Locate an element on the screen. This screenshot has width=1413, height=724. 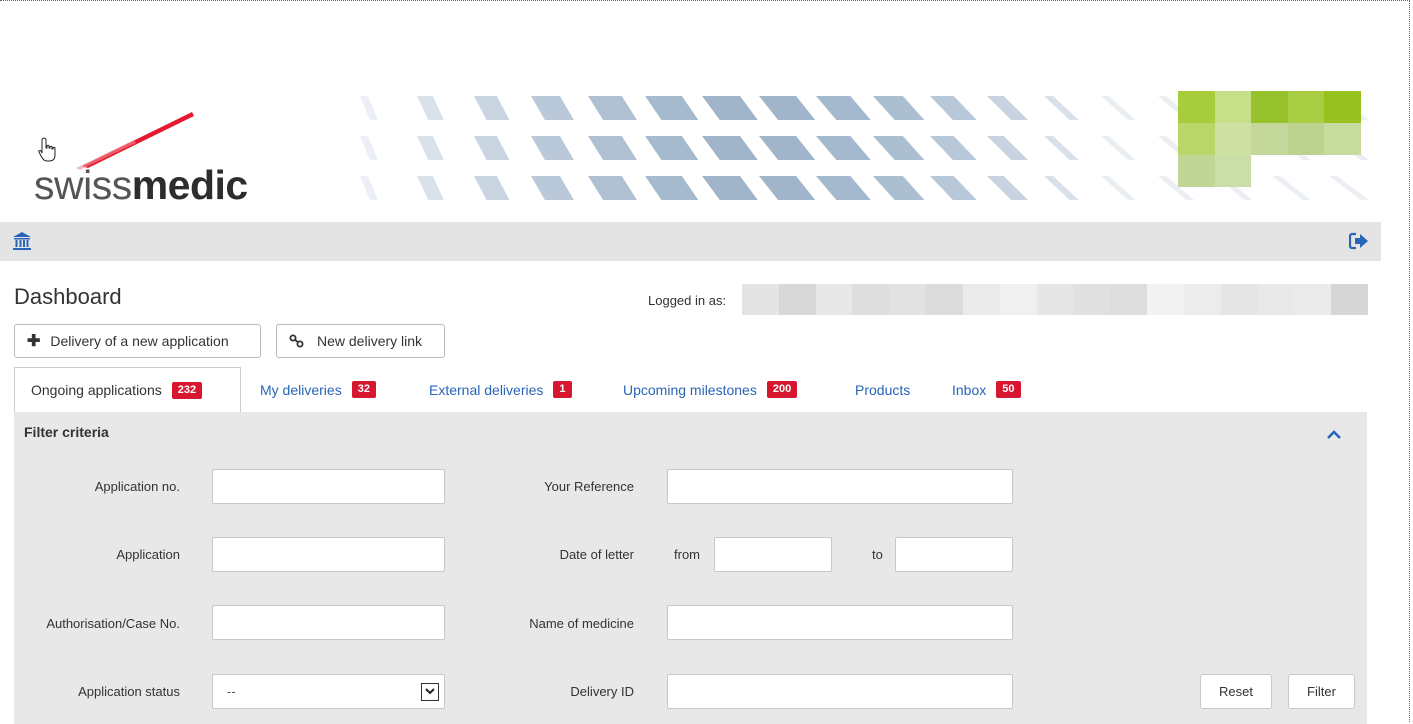
delivery-id-field is located at coordinates (840, 691).